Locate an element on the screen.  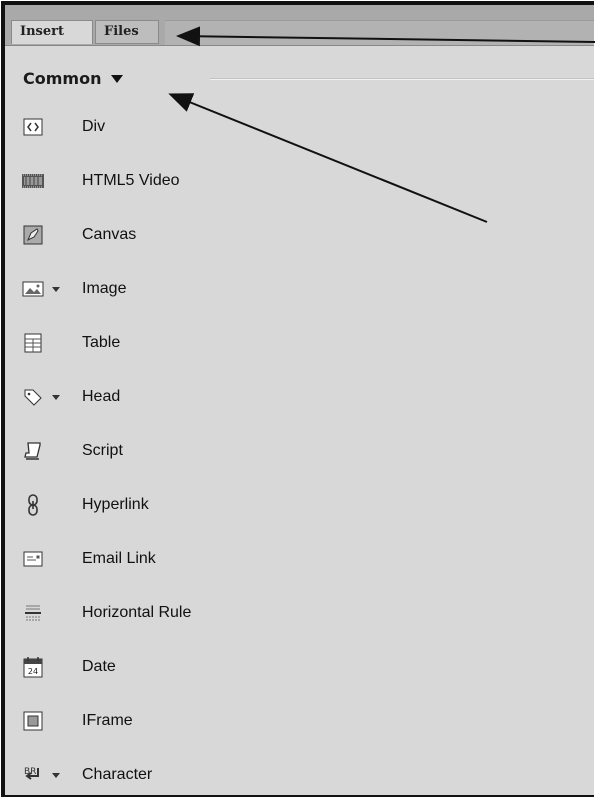
insert-item-image: Image is located at coordinates (299, 289).